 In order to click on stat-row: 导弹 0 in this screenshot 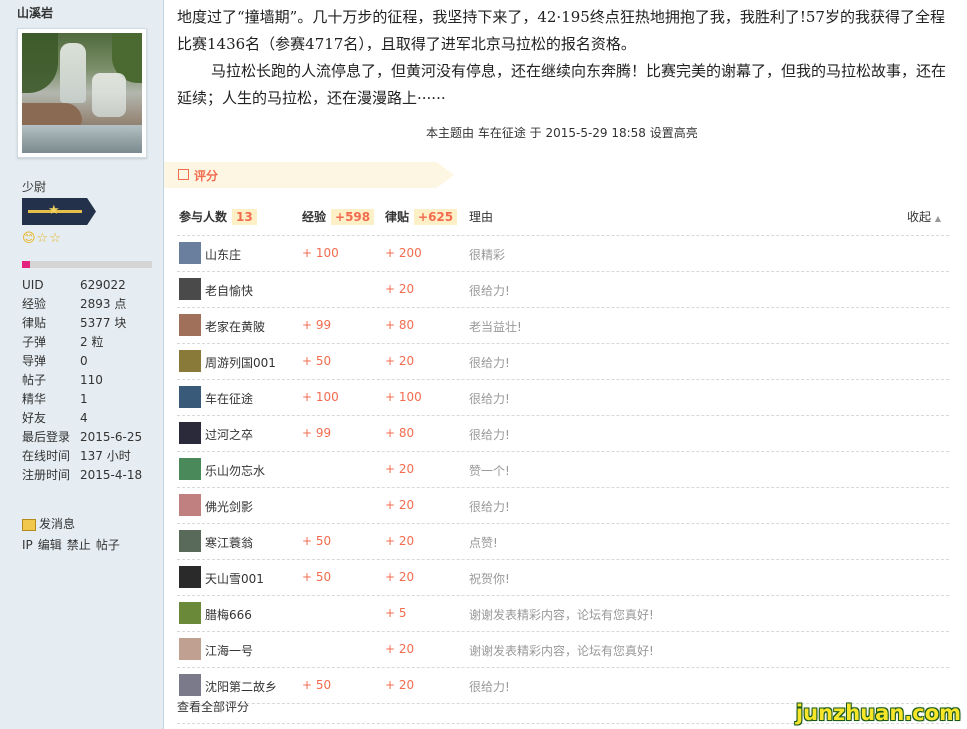, I will do `click(82, 361)`.